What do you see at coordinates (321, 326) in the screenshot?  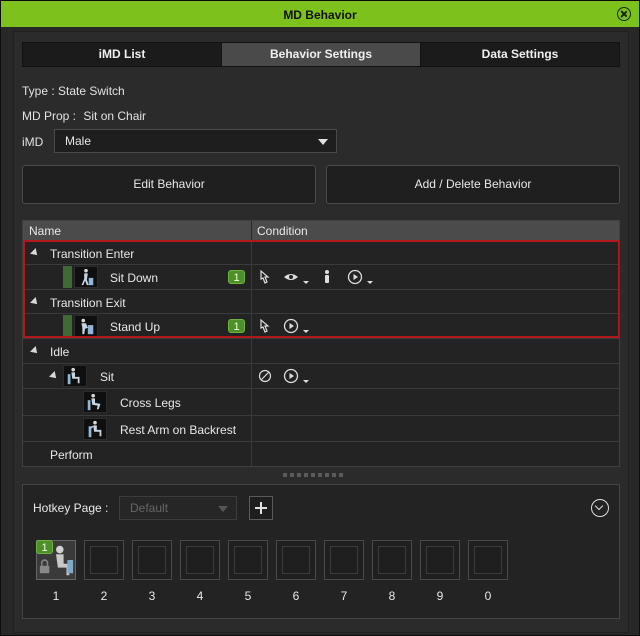 I see `tree-row-stand-up: Stand Up 1` at bounding box center [321, 326].